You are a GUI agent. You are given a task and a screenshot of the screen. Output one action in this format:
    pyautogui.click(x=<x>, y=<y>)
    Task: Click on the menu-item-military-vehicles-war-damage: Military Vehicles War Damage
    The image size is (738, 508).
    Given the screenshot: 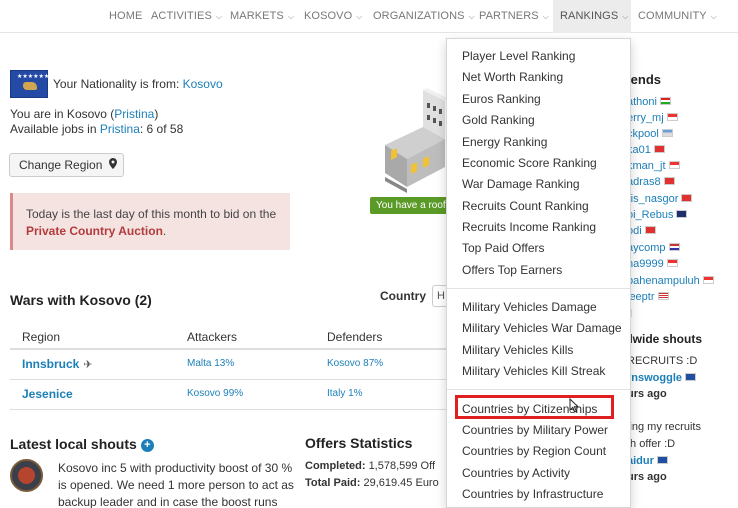 What is the action you would take?
    pyautogui.click(x=542, y=328)
    